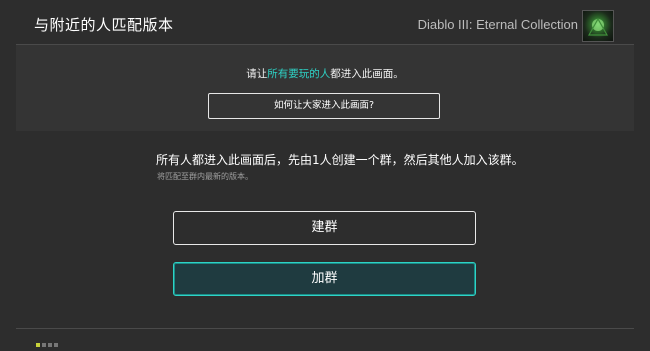 The width and height of the screenshot is (650, 351). Describe the element at coordinates (497, 24) in the screenshot. I see `game-title: Diablo III: Eternal Collection` at that location.